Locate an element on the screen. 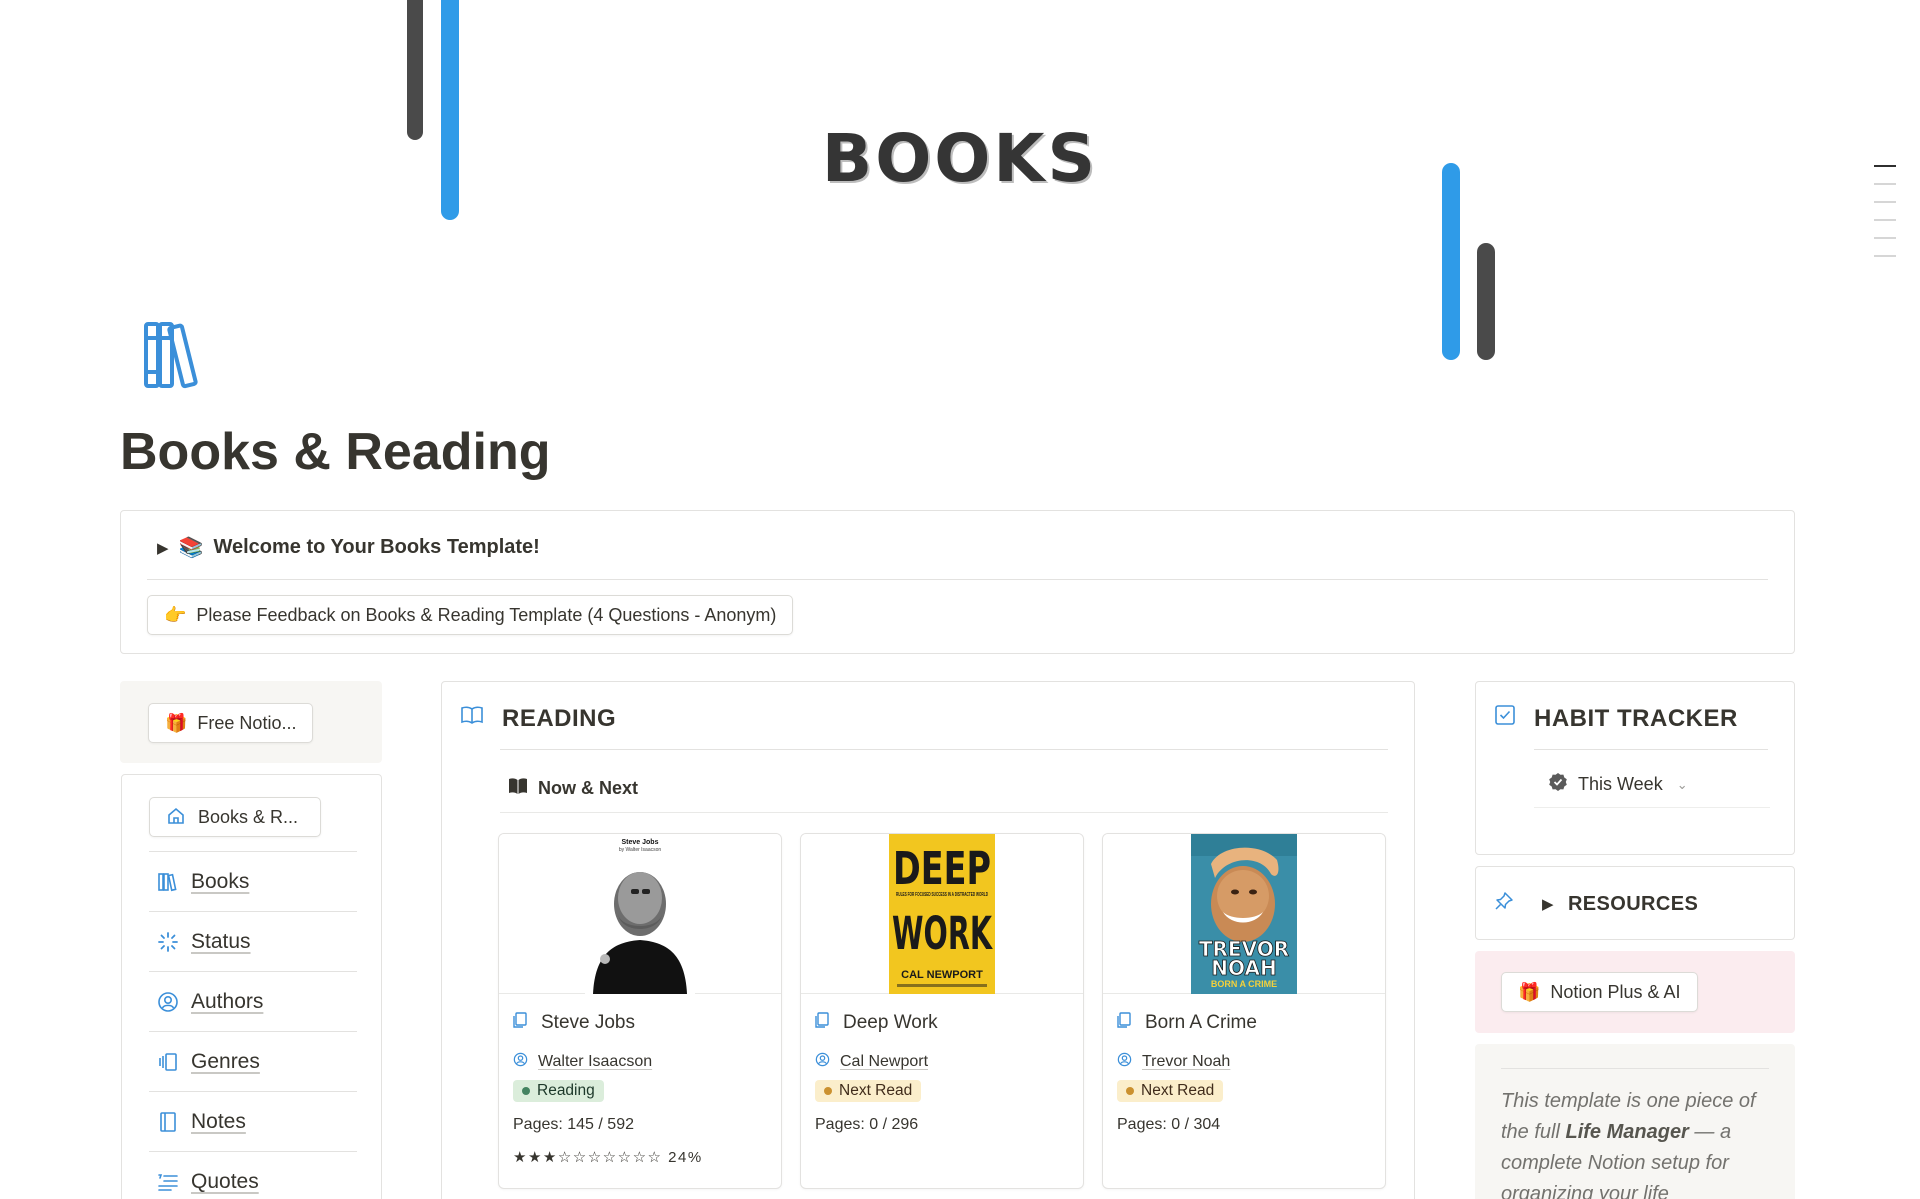 Image resolution: width=1920 pixels, height=1199 pixels. view-tab-this-week: This Week ⌄ is located at coordinates (1652, 785).